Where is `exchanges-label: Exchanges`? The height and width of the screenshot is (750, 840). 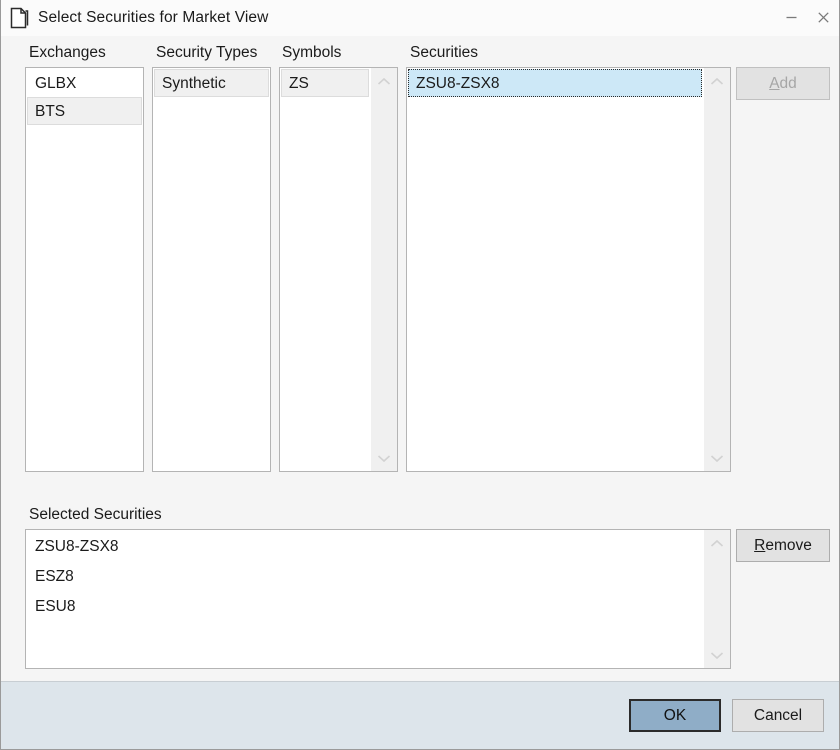 exchanges-label: Exchanges is located at coordinates (67, 52).